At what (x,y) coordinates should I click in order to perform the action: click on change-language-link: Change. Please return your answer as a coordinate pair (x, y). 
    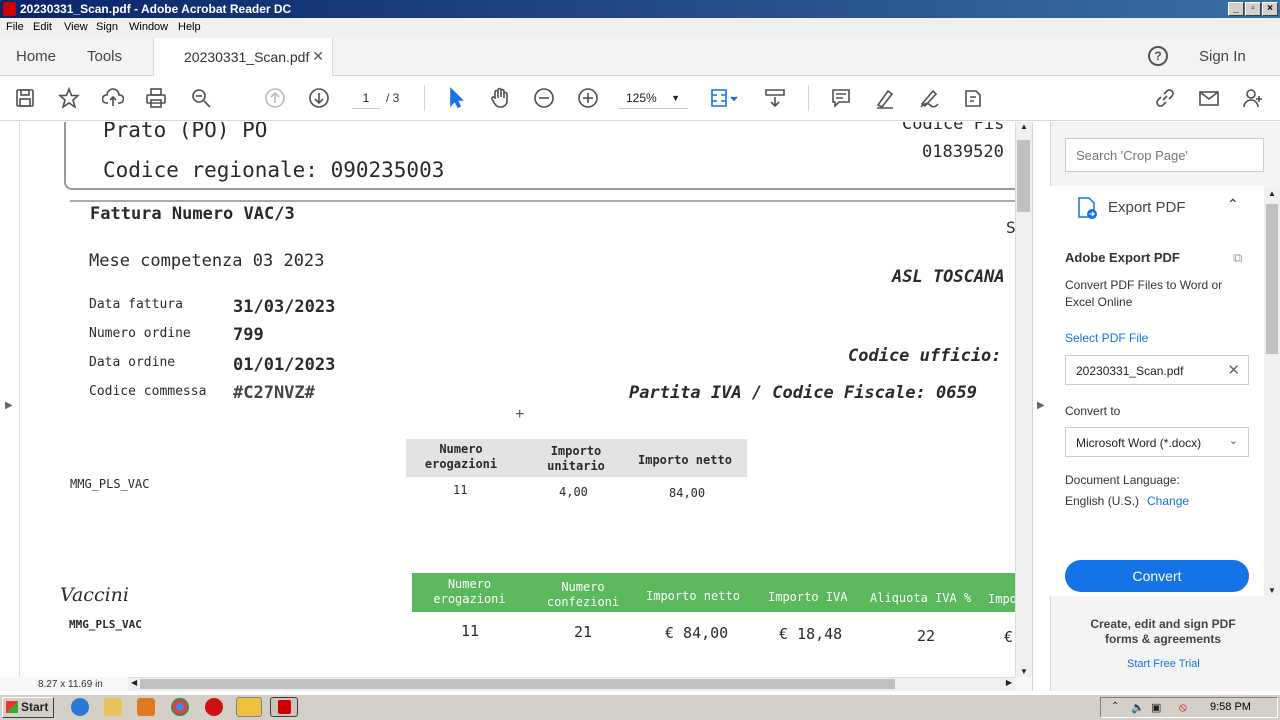
    Looking at the image, I should click on (1168, 501).